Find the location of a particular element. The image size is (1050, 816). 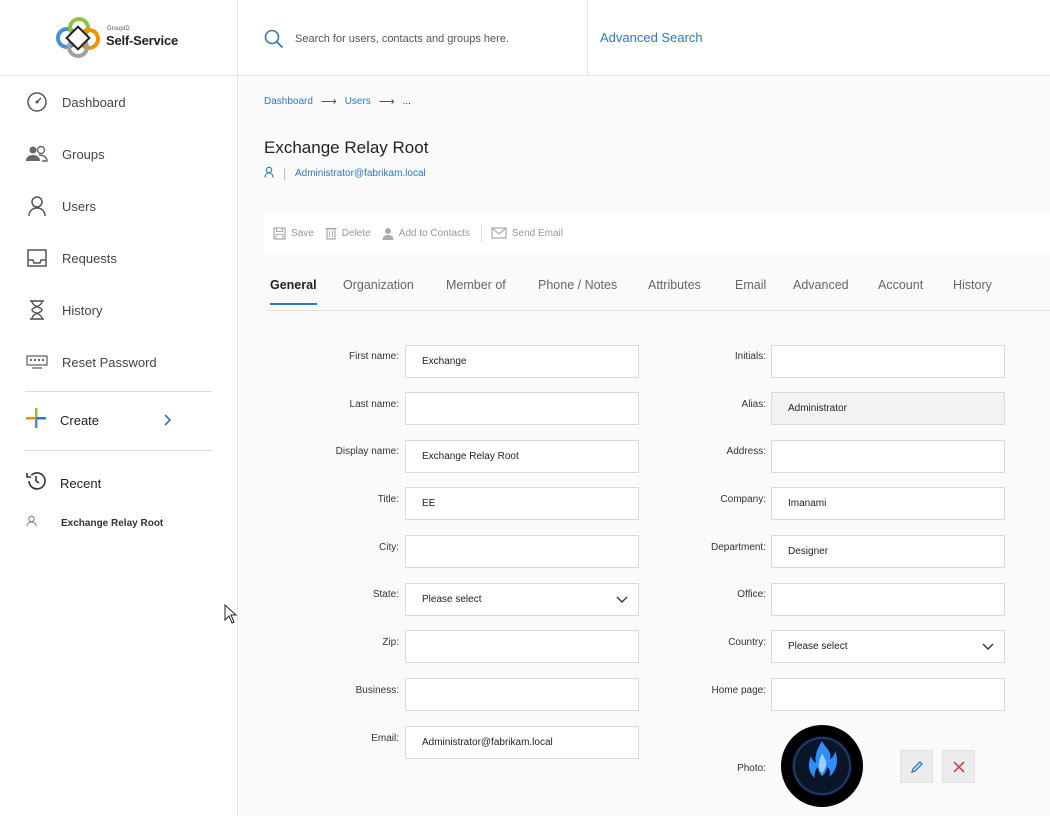

divider is located at coordinates (284, 173).